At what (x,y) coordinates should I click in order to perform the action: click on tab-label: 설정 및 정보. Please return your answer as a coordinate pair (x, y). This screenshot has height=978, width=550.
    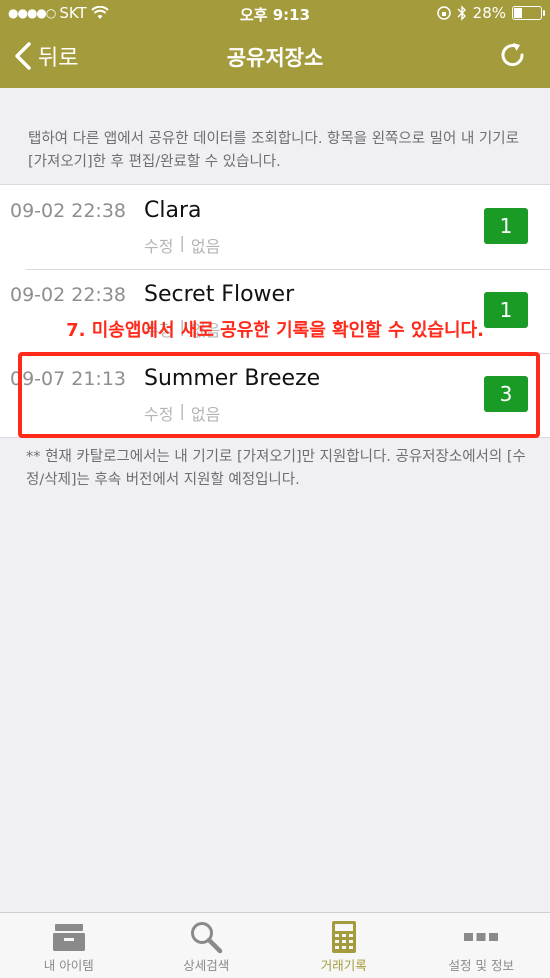
    Looking at the image, I should click on (481, 965).